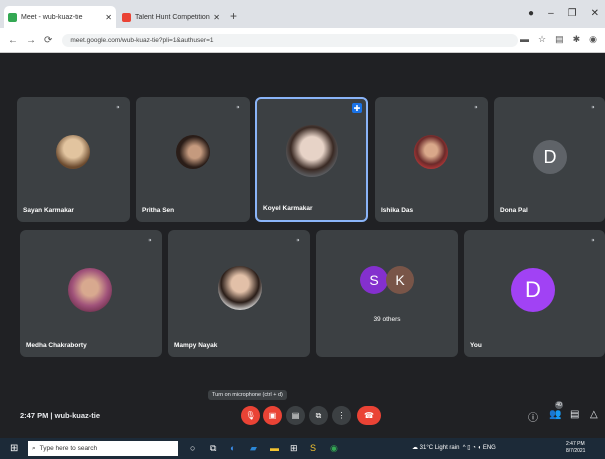  What do you see at coordinates (575, 444) in the screenshot?
I see `clock-time: 2:47 PM` at bounding box center [575, 444].